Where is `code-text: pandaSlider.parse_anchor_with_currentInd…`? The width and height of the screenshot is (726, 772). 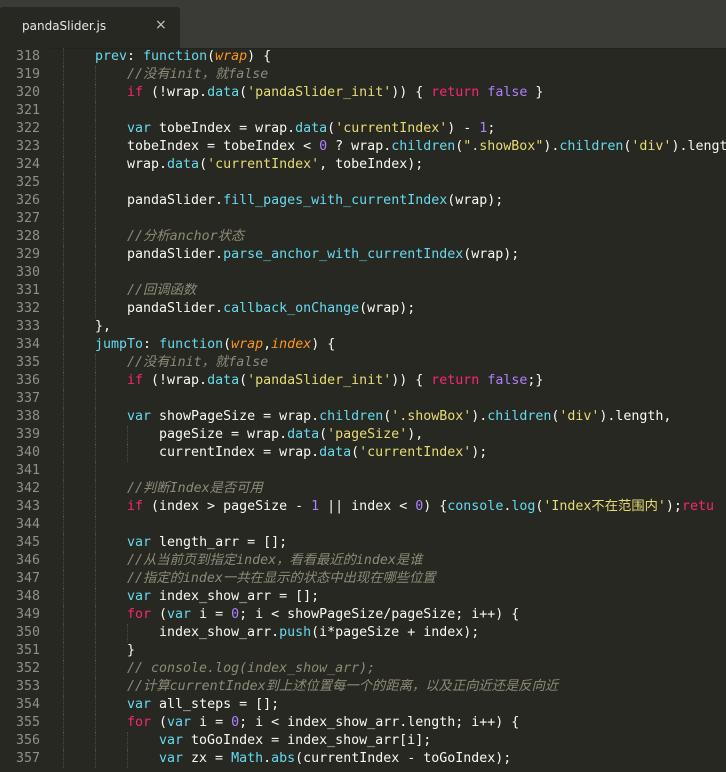
code-text: pandaSlider.parse_anchor_with_currentInd… is located at coordinates (323, 255).